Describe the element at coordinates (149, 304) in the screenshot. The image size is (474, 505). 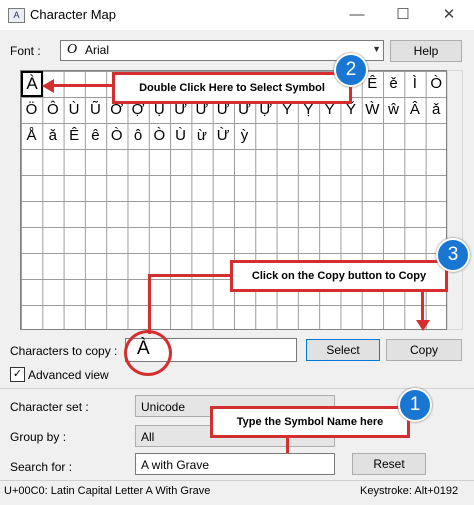
I see `callout-3-line-vertical` at that location.